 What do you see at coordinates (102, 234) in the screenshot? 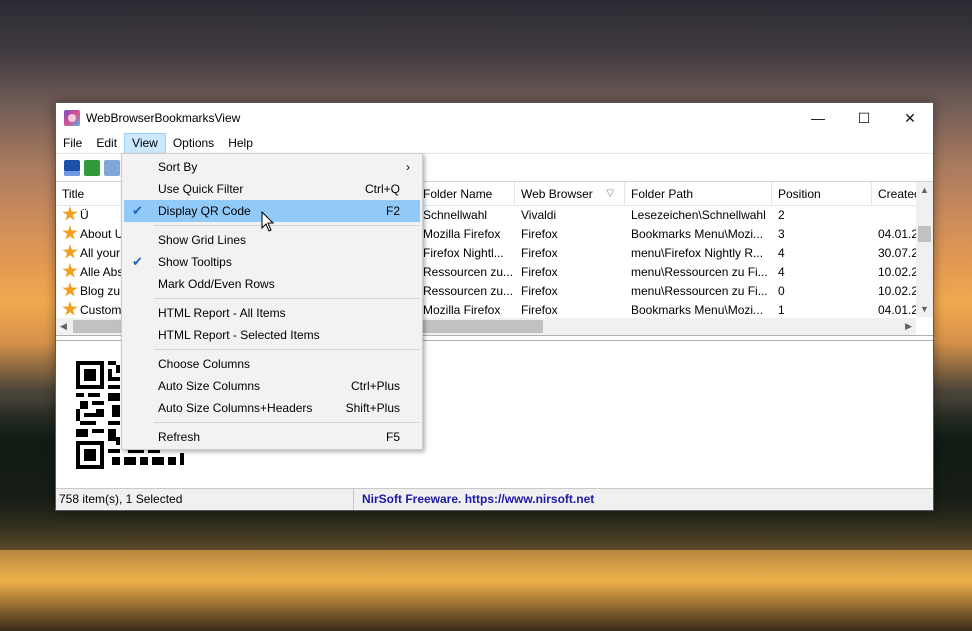
I see `title-text: About U` at bounding box center [102, 234].